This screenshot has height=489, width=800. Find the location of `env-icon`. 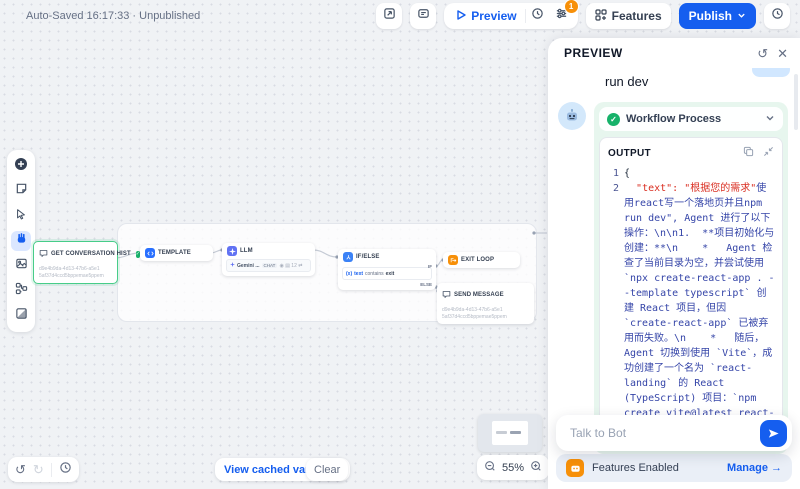

env-icon is located at coordinates (423, 16).